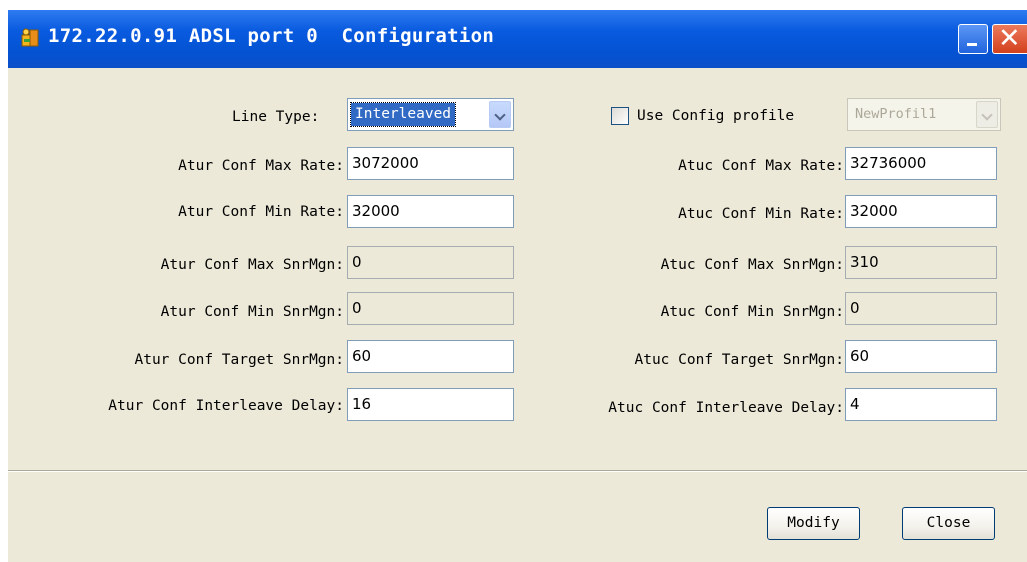 The height and width of the screenshot is (562, 1027). Describe the element at coordinates (921, 211) in the screenshot. I see `atuc-min-rate-input: 32000` at that location.